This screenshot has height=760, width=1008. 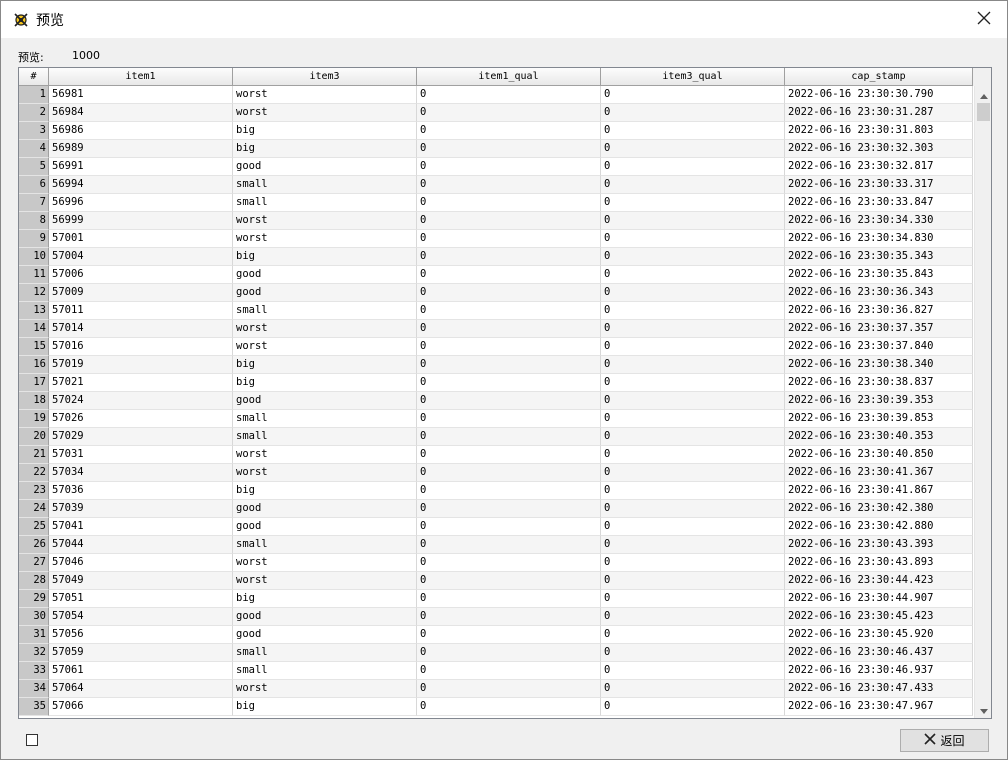 I want to click on cell-cap-stamp: 2022-06-16 23:30:47.433, so click(x=879, y=689).